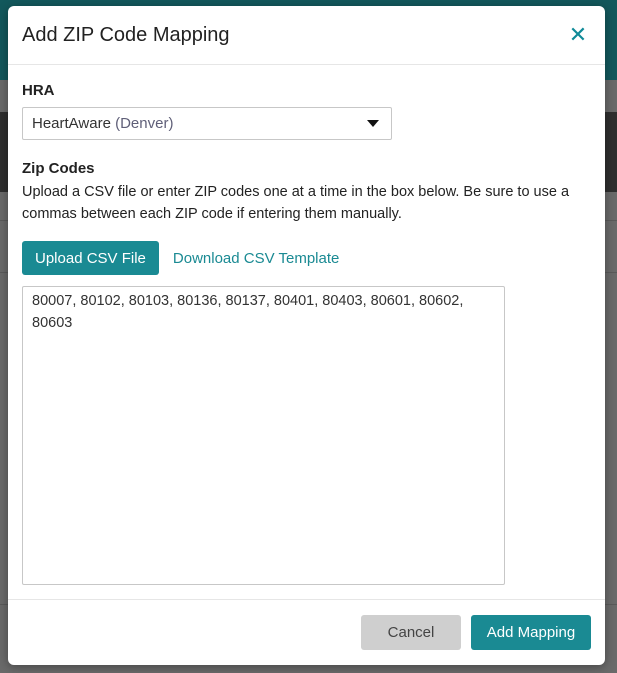 Image resolution: width=617 pixels, height=673 pixels. I want to click on hra-selected-value: HeartAware (Denver), so click(102, 123).